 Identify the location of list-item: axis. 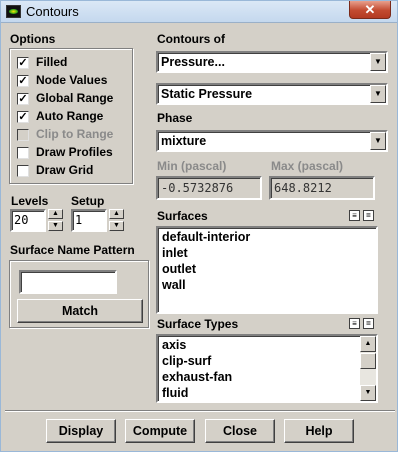
(174, 345).